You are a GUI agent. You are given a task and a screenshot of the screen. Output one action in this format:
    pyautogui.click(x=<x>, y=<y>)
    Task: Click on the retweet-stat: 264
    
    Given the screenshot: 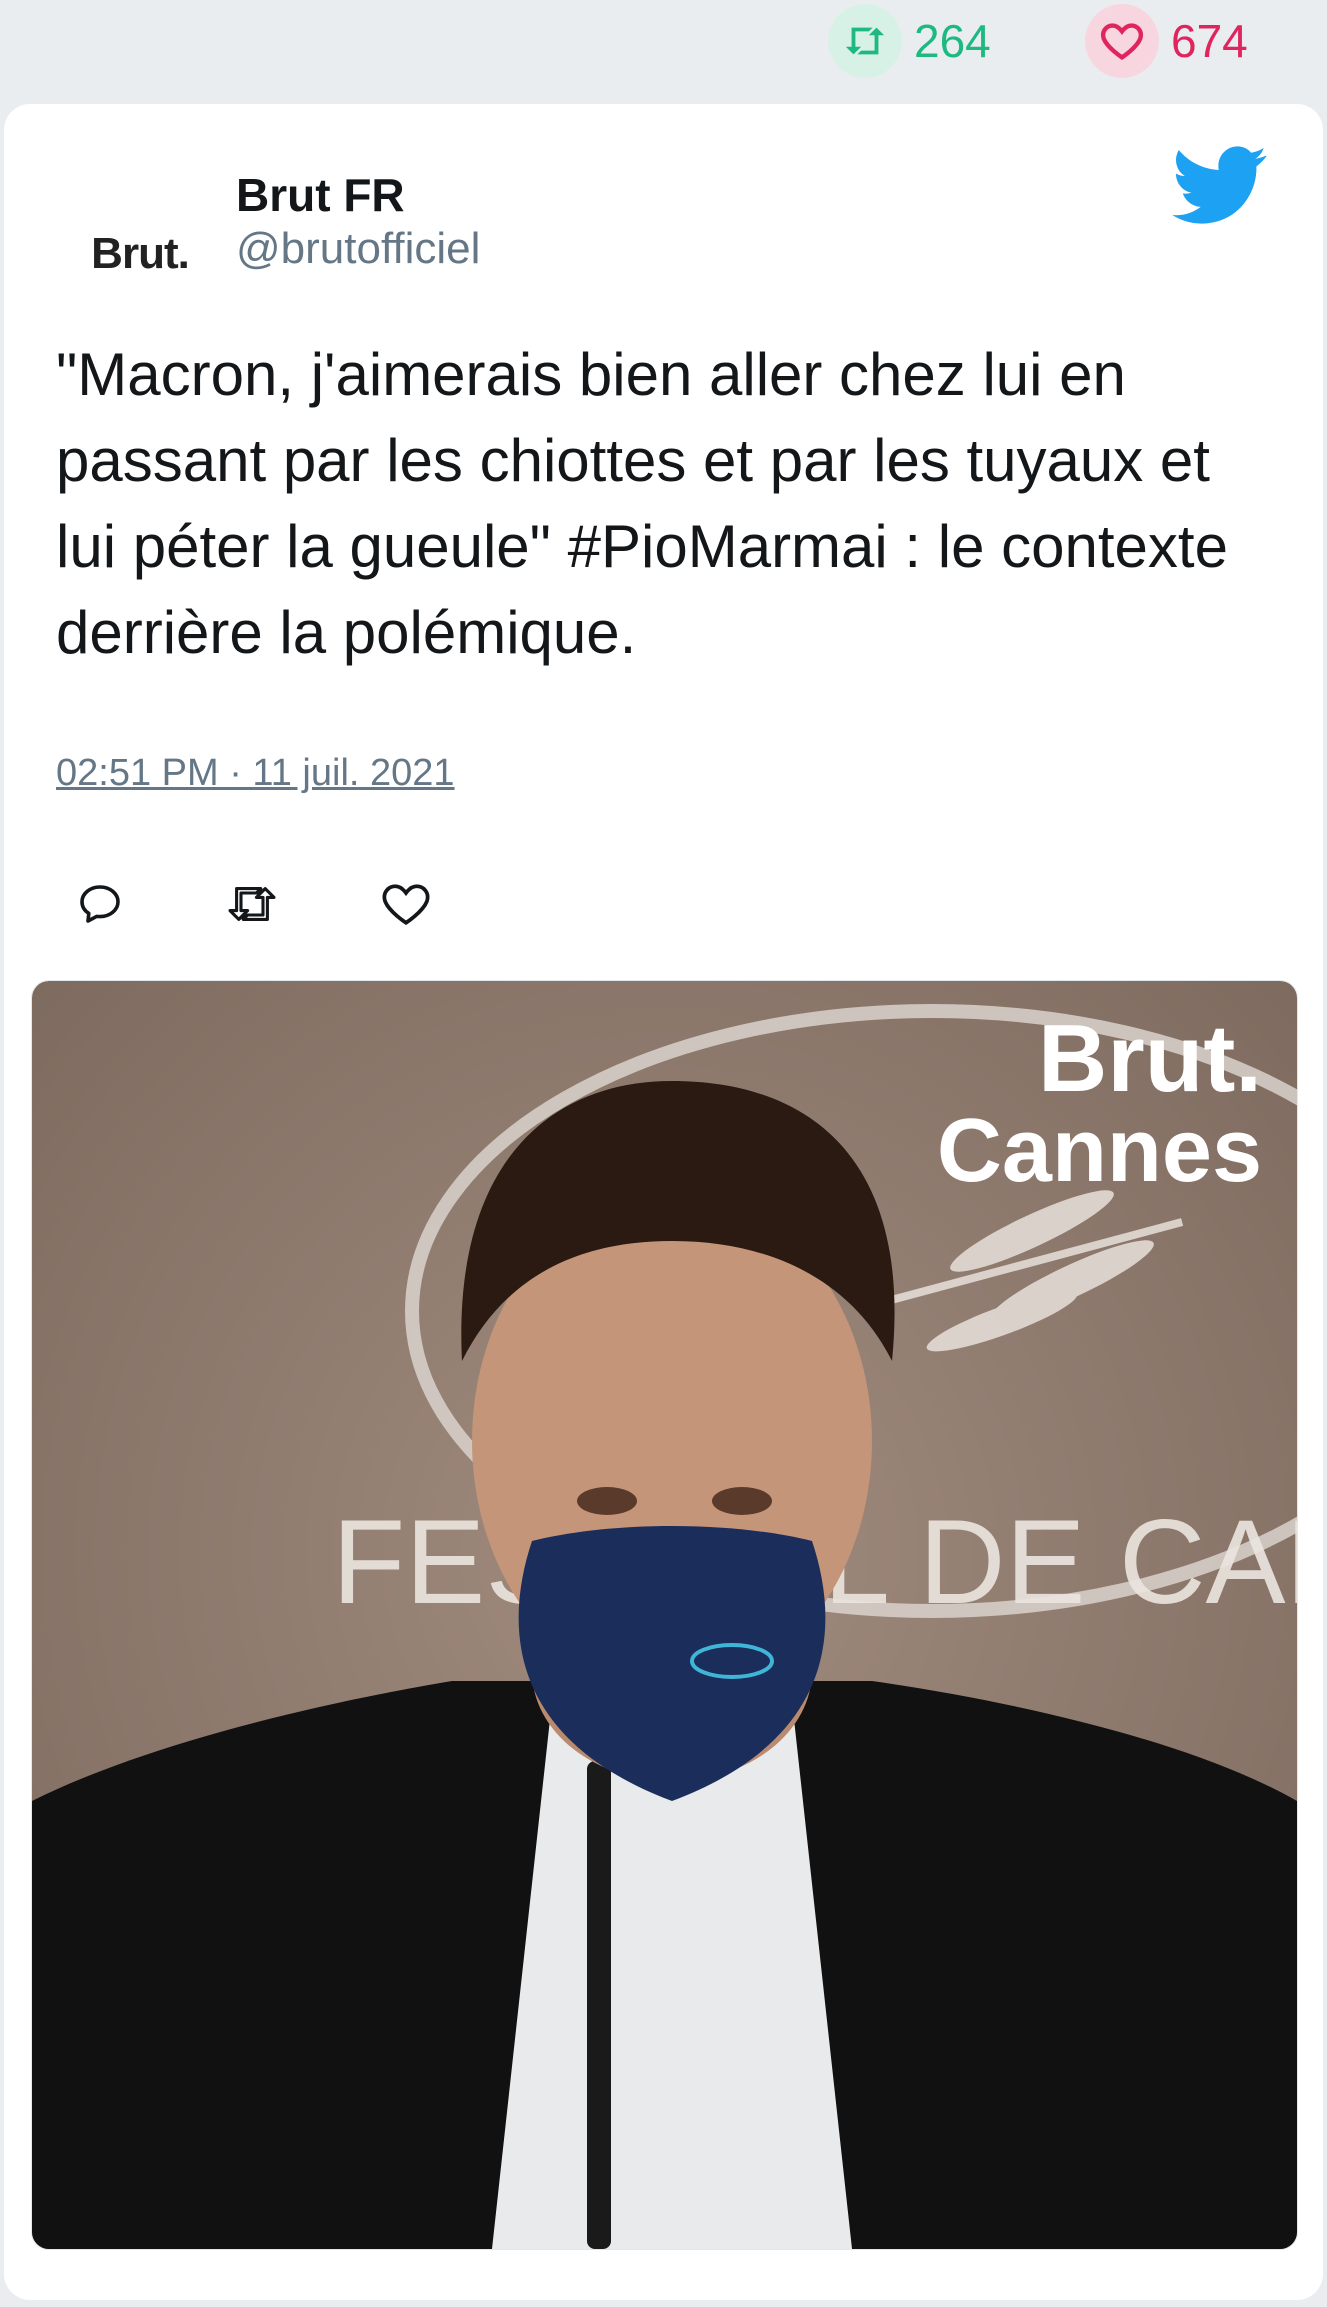 What is the action you would take?
    pyautogui.click(x=909, y=41)
    